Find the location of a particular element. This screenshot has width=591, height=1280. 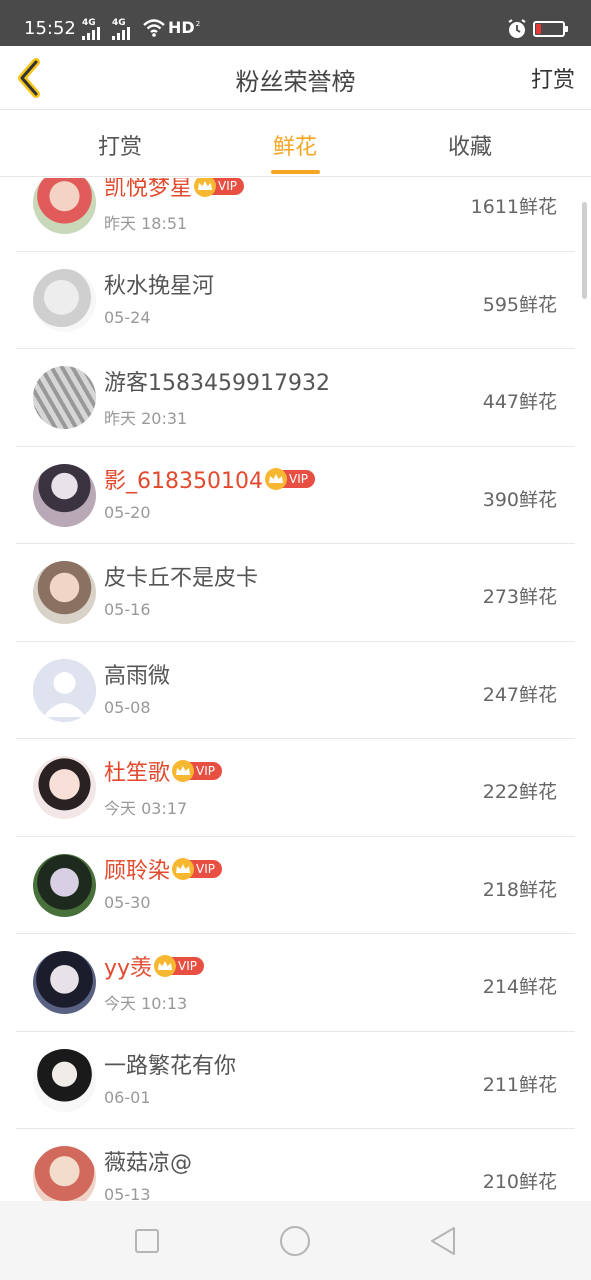

user-name: 游客1583459917932 is located at coordinates (217, 381).